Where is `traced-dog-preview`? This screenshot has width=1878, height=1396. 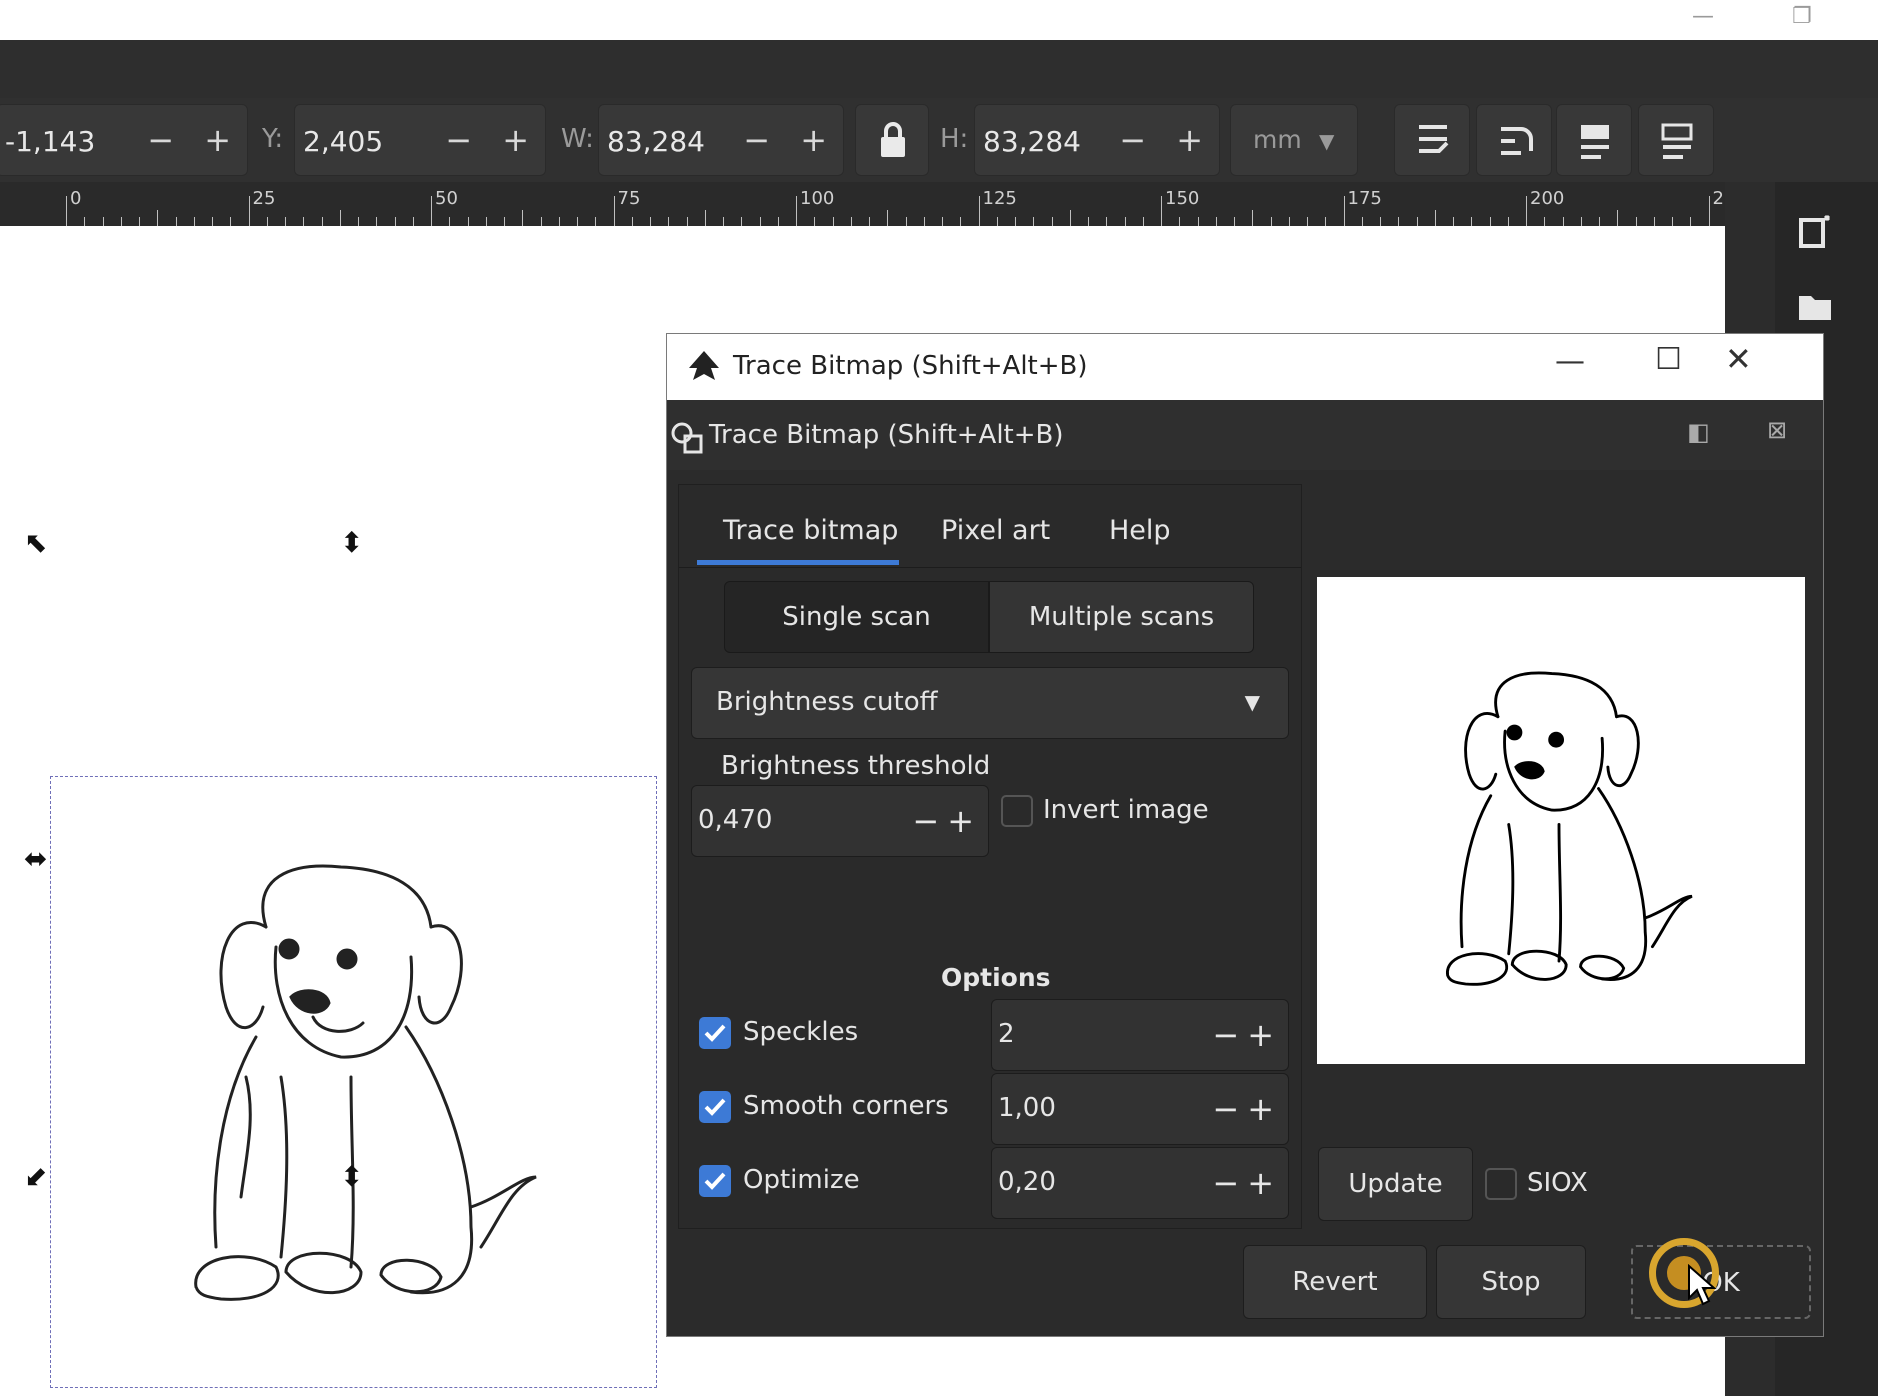
traced-dog-preview is located at coordinates (1569, 828).